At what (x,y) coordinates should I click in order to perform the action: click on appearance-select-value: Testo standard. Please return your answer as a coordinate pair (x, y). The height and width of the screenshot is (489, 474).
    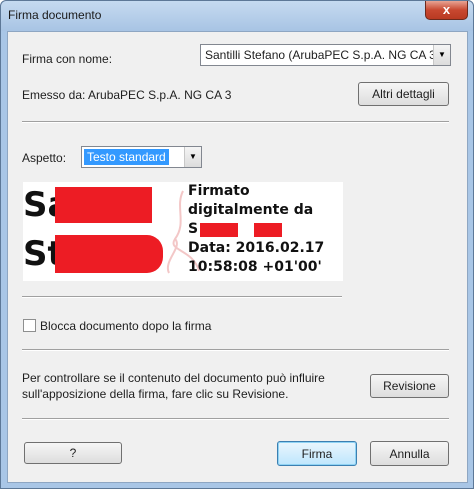
    Looking at the image, I should click on (126, 157).